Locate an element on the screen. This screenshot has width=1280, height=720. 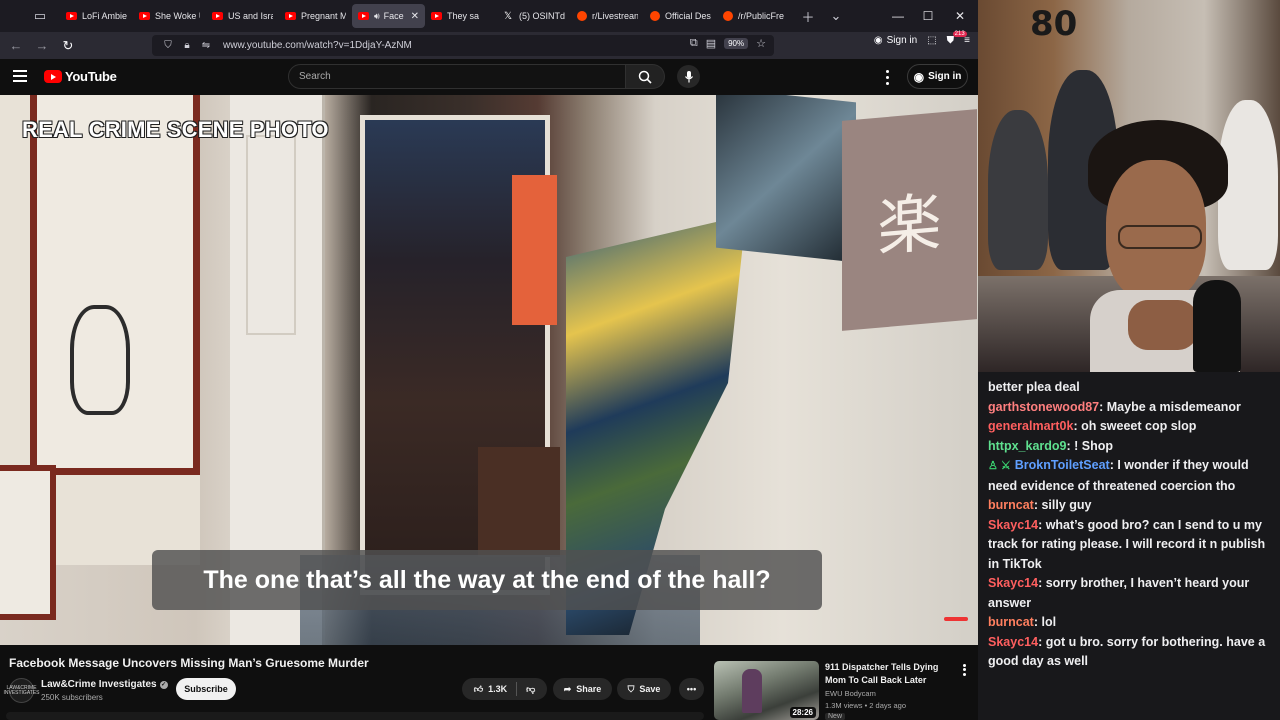
youtube-signin-label: Sign in is located at coordinates (945, 76).